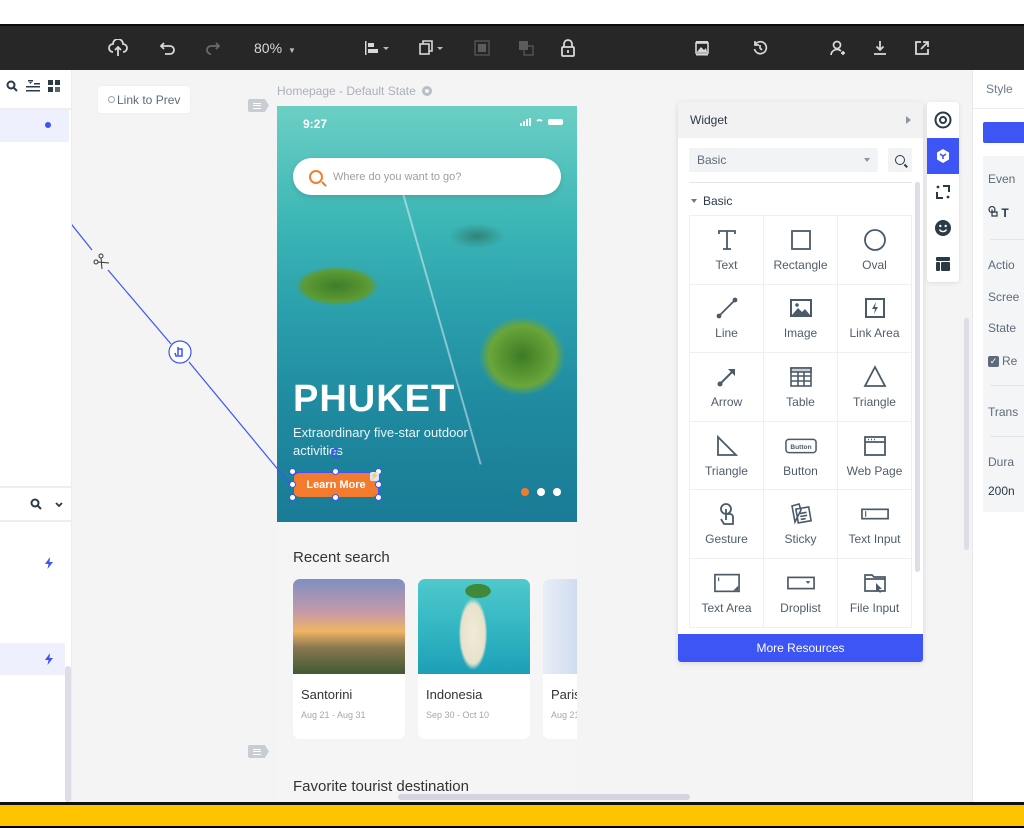 The image size is (1024, 828). What do you see at coordinates (838, 48) in the screenshot?
I see `add-user-icon` at bounding box center [838, 48].